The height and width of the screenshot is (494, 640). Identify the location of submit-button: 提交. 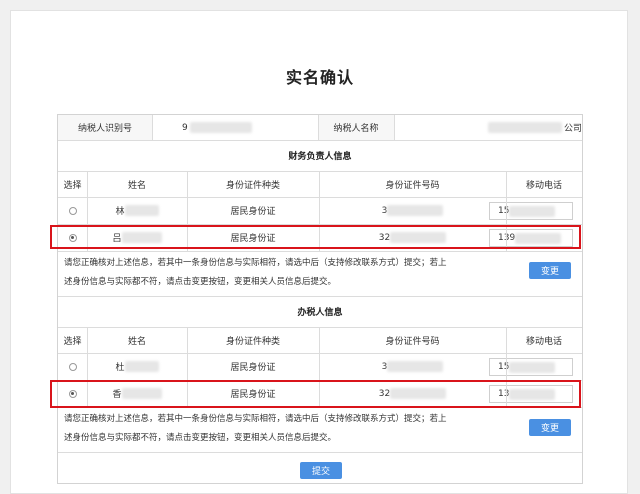
(321, 470).